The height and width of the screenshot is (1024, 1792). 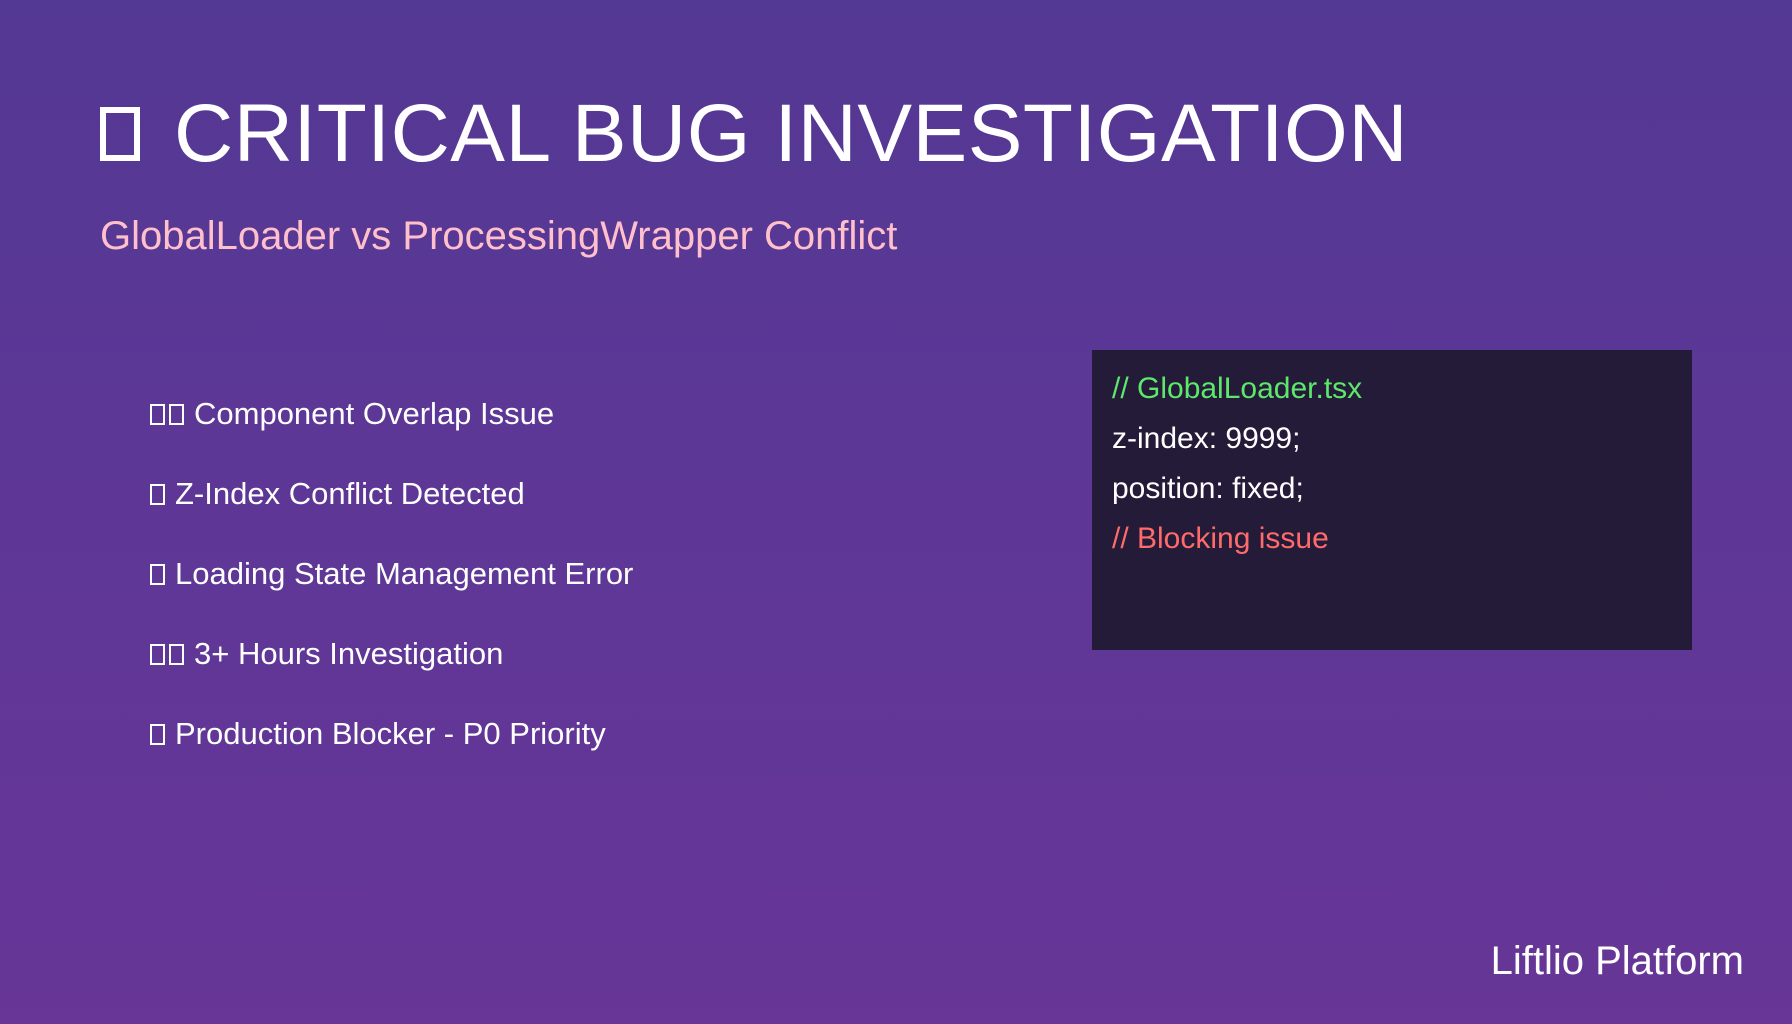 What do you see at coordinates (1237, 388) in the screenshot?
I see `code-comment-file: // GlobalLoader.tsx` at bounding box center [1237, 388].